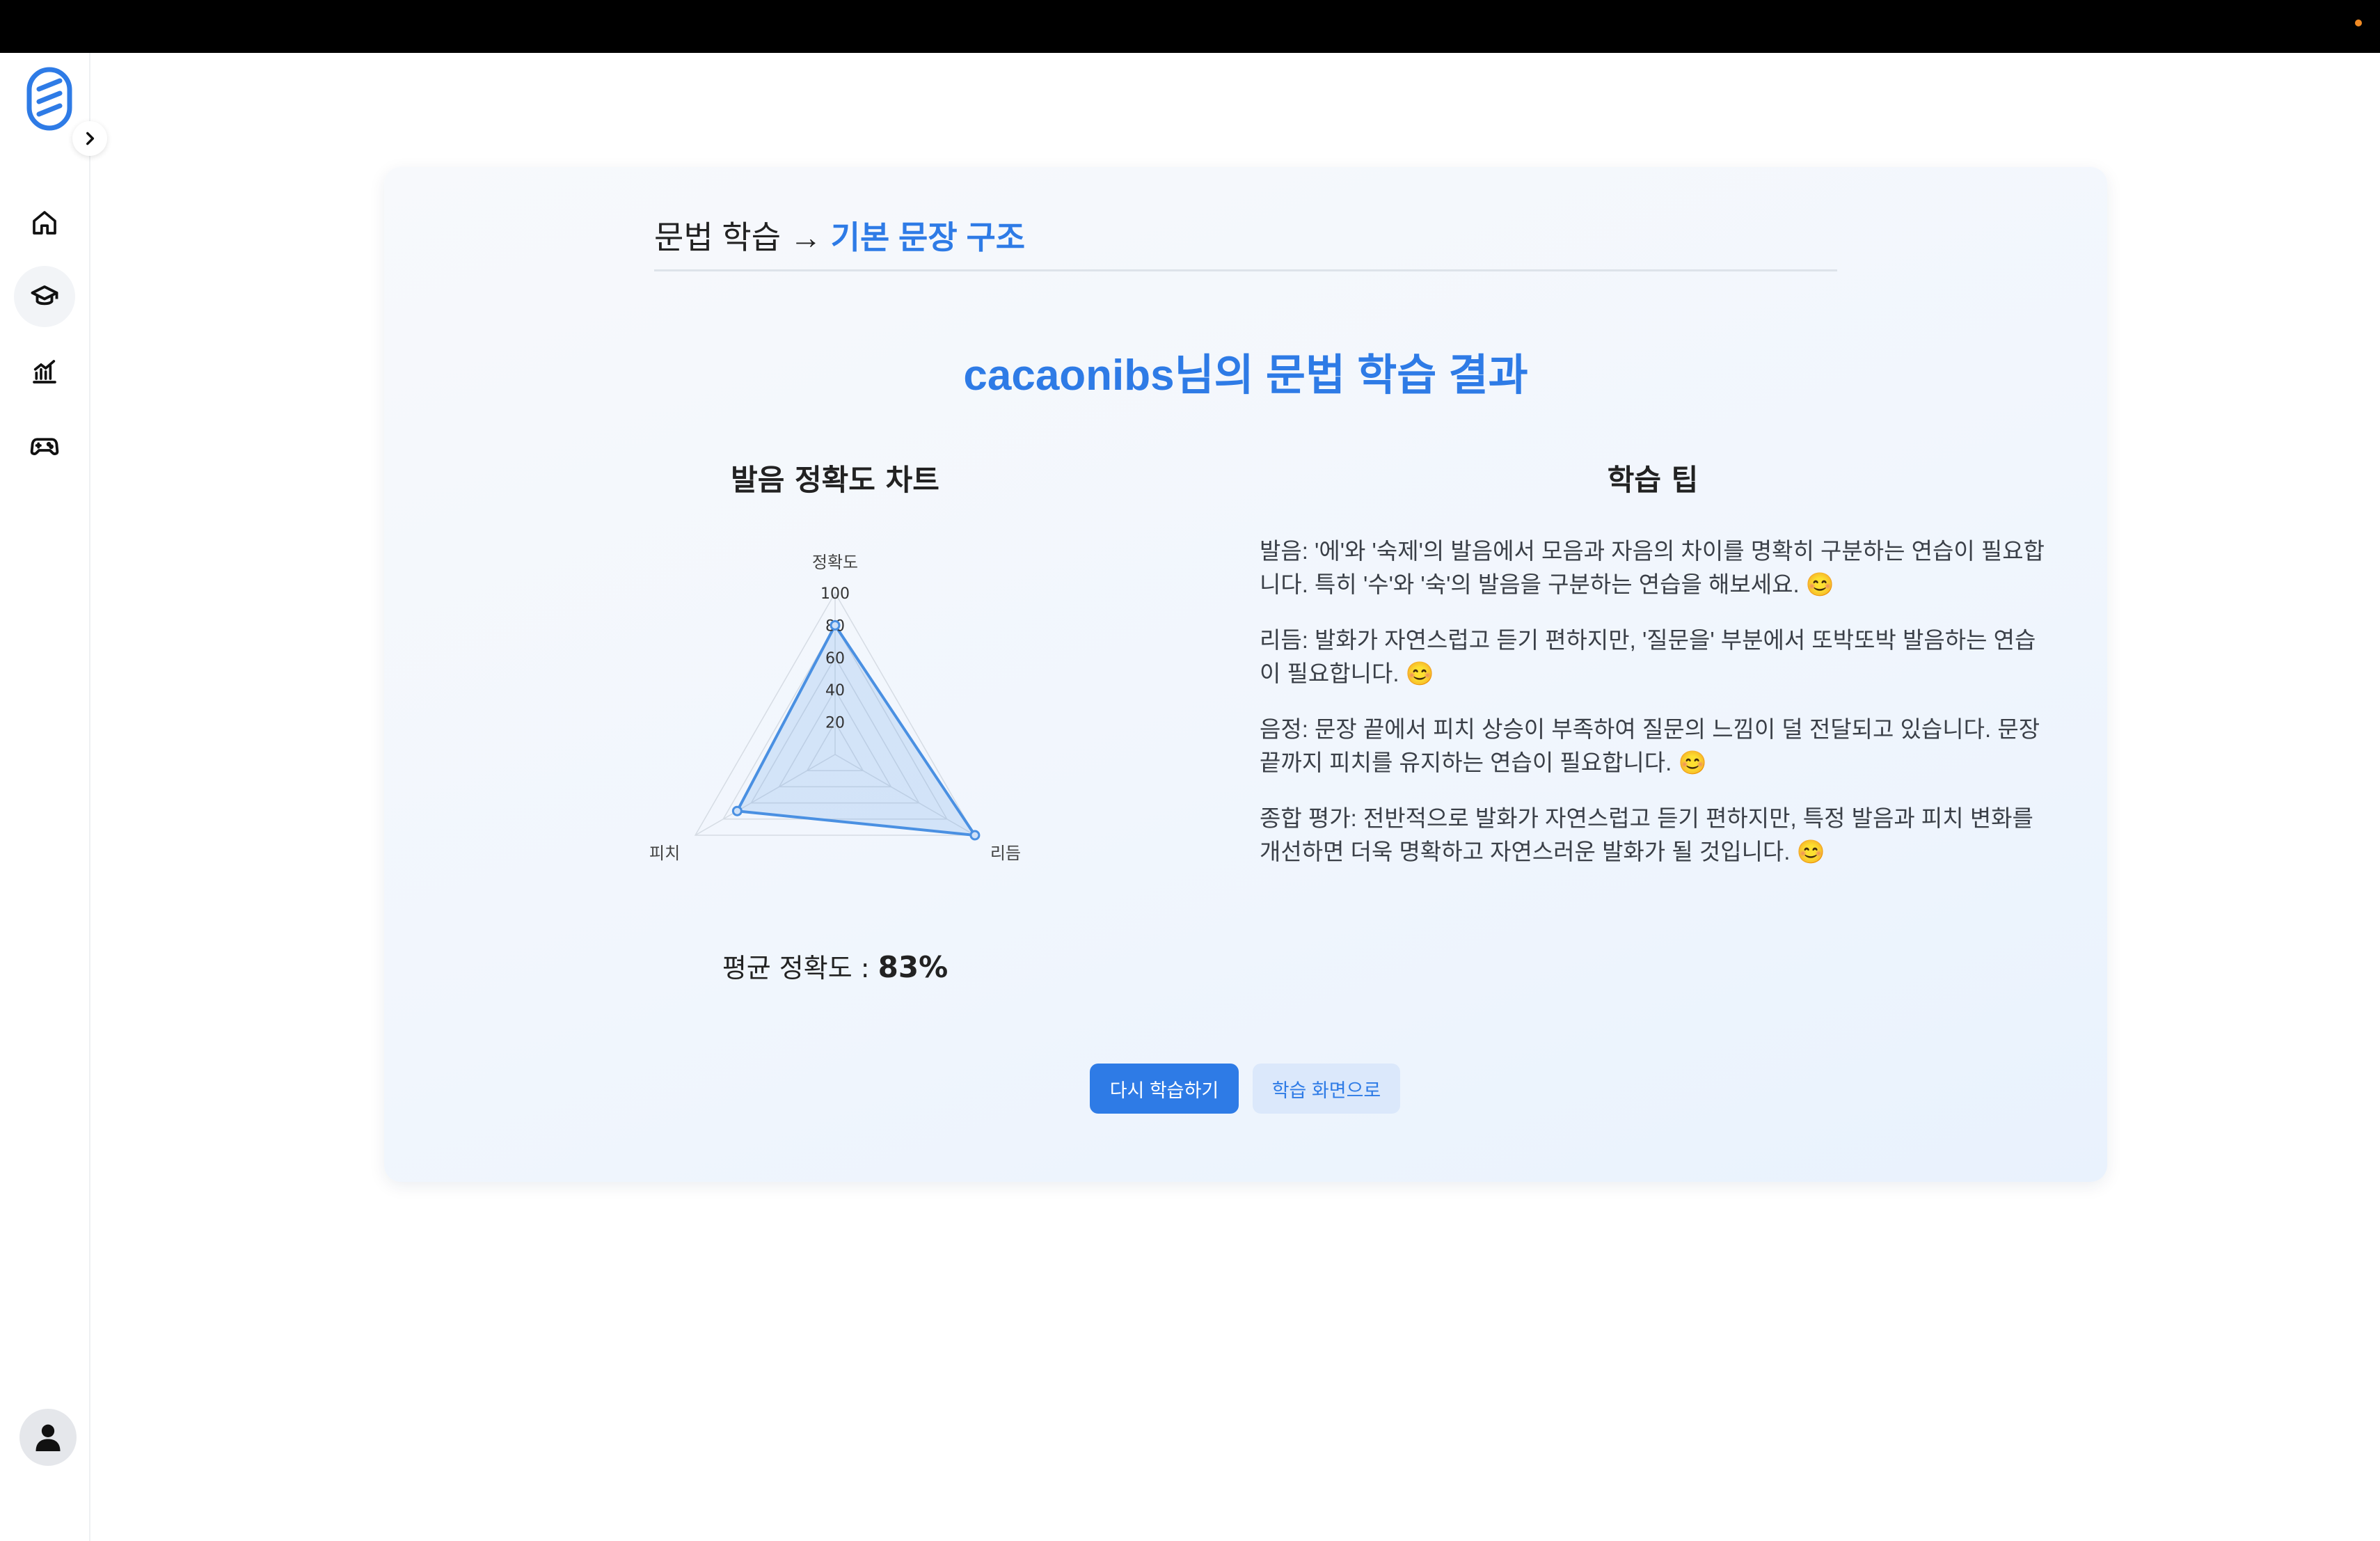 The image size is (2380, 1541). I want to click on radar-axis-label: 정확도, so click(835, 562).